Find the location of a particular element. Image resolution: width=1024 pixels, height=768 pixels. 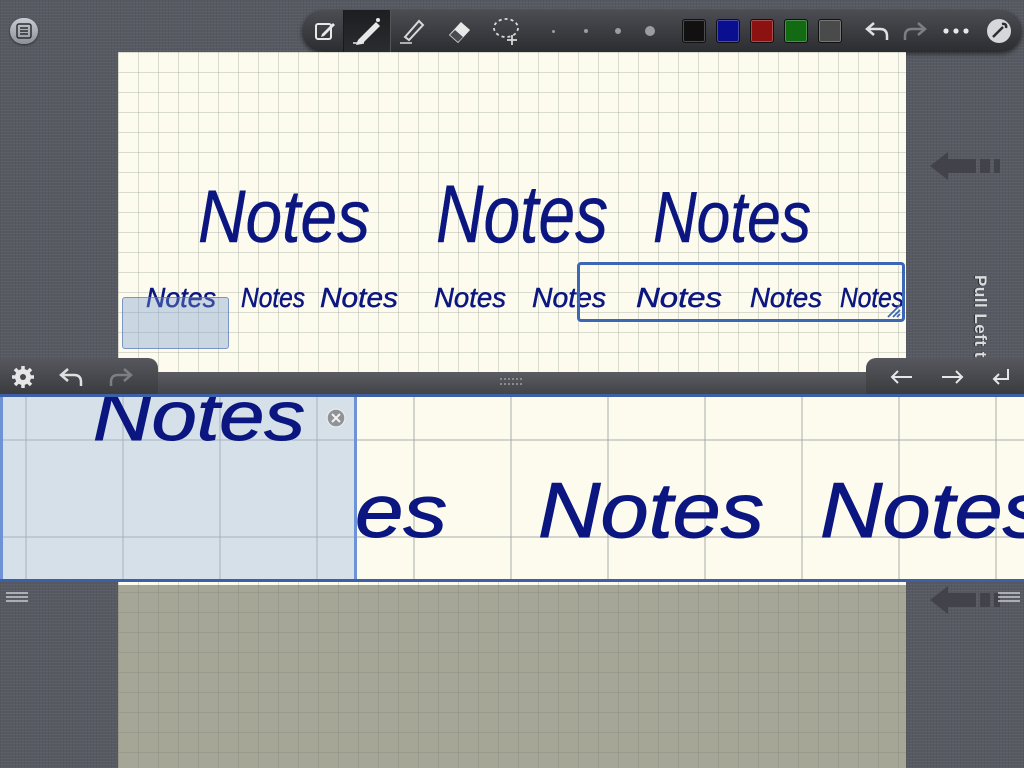

resize-handle-icon is located at coordinates (893, 311).